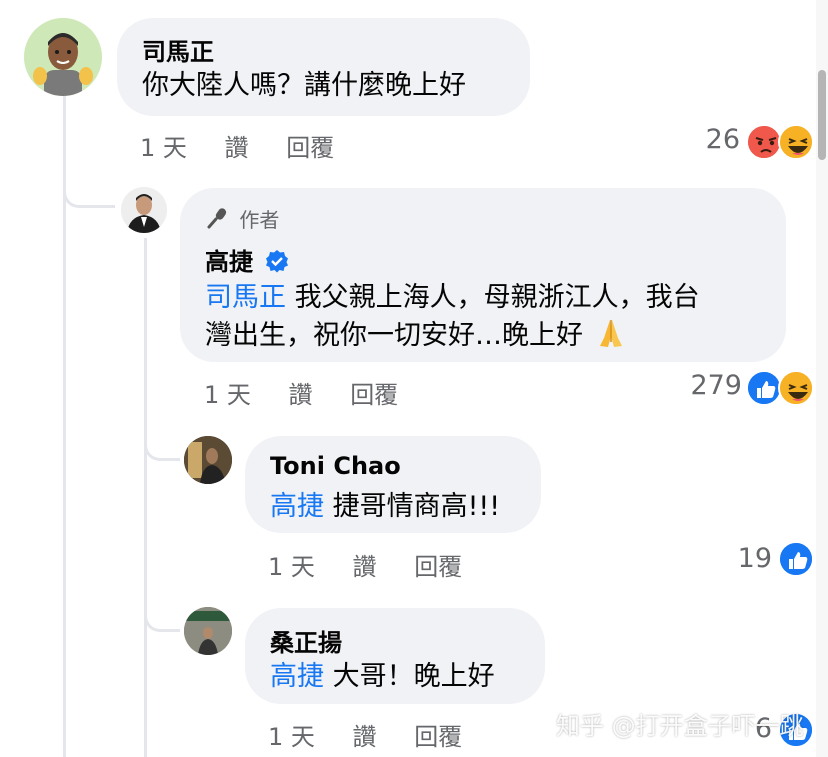  Describe the element at coordinates (746, 558) in the screenshot. I see `reaction-count: 19` at that location.